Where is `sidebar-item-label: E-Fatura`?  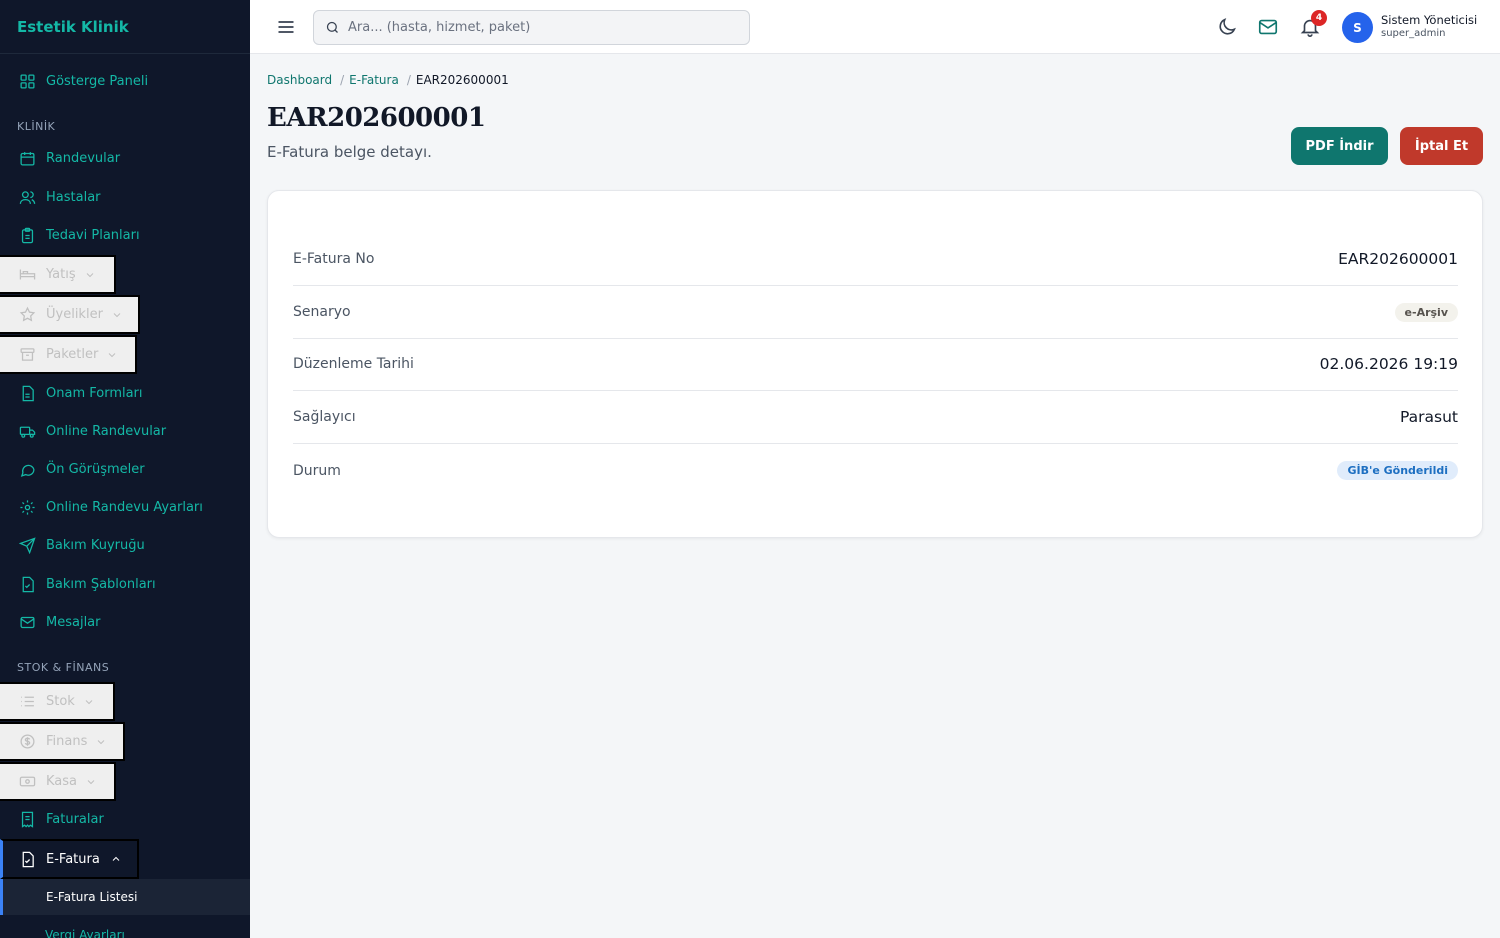
sidebar-item-label: E-Fatura is located at coordinates (73, 859).